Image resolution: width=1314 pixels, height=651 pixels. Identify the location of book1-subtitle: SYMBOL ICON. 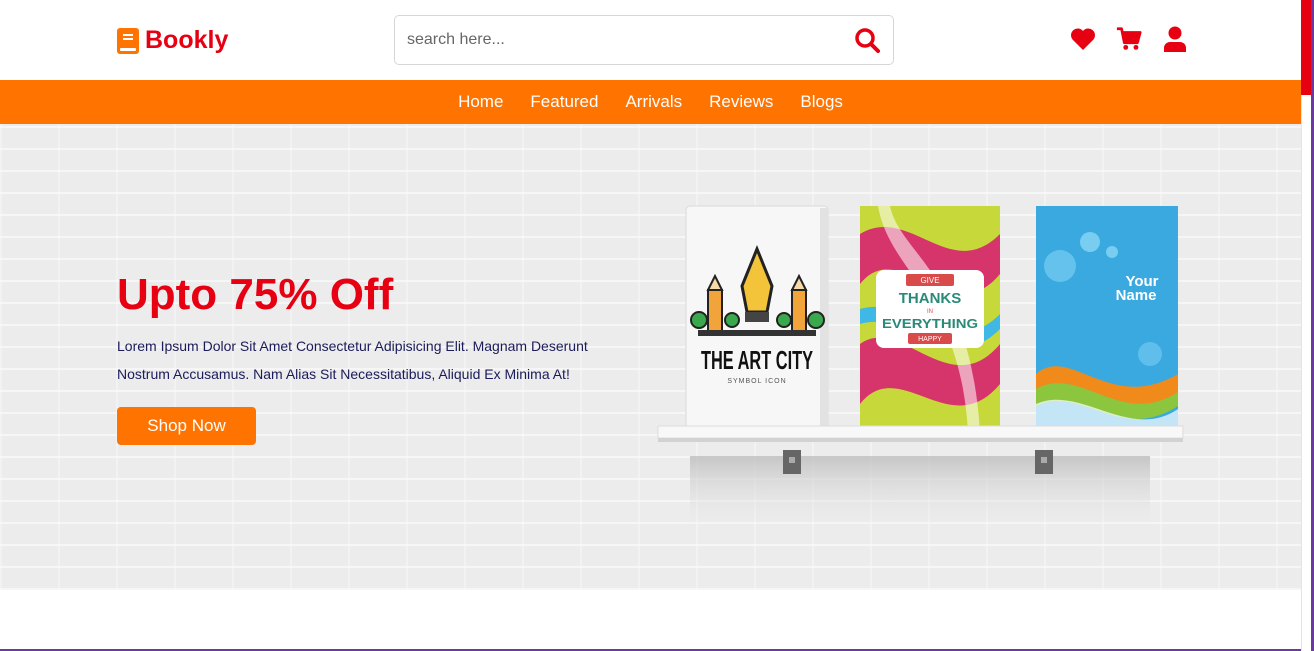
(756, 381).